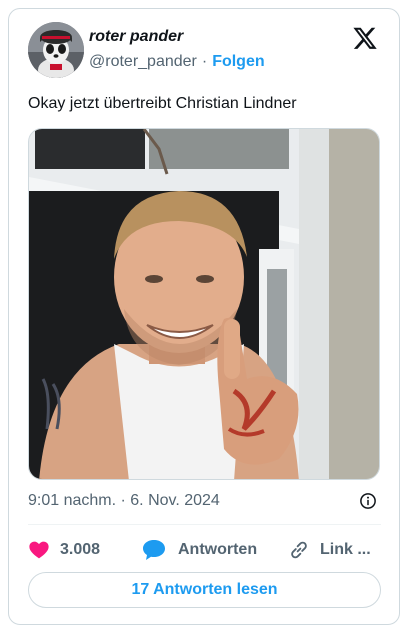  I want to click on reply-label: Antworten, so click(218, 549).